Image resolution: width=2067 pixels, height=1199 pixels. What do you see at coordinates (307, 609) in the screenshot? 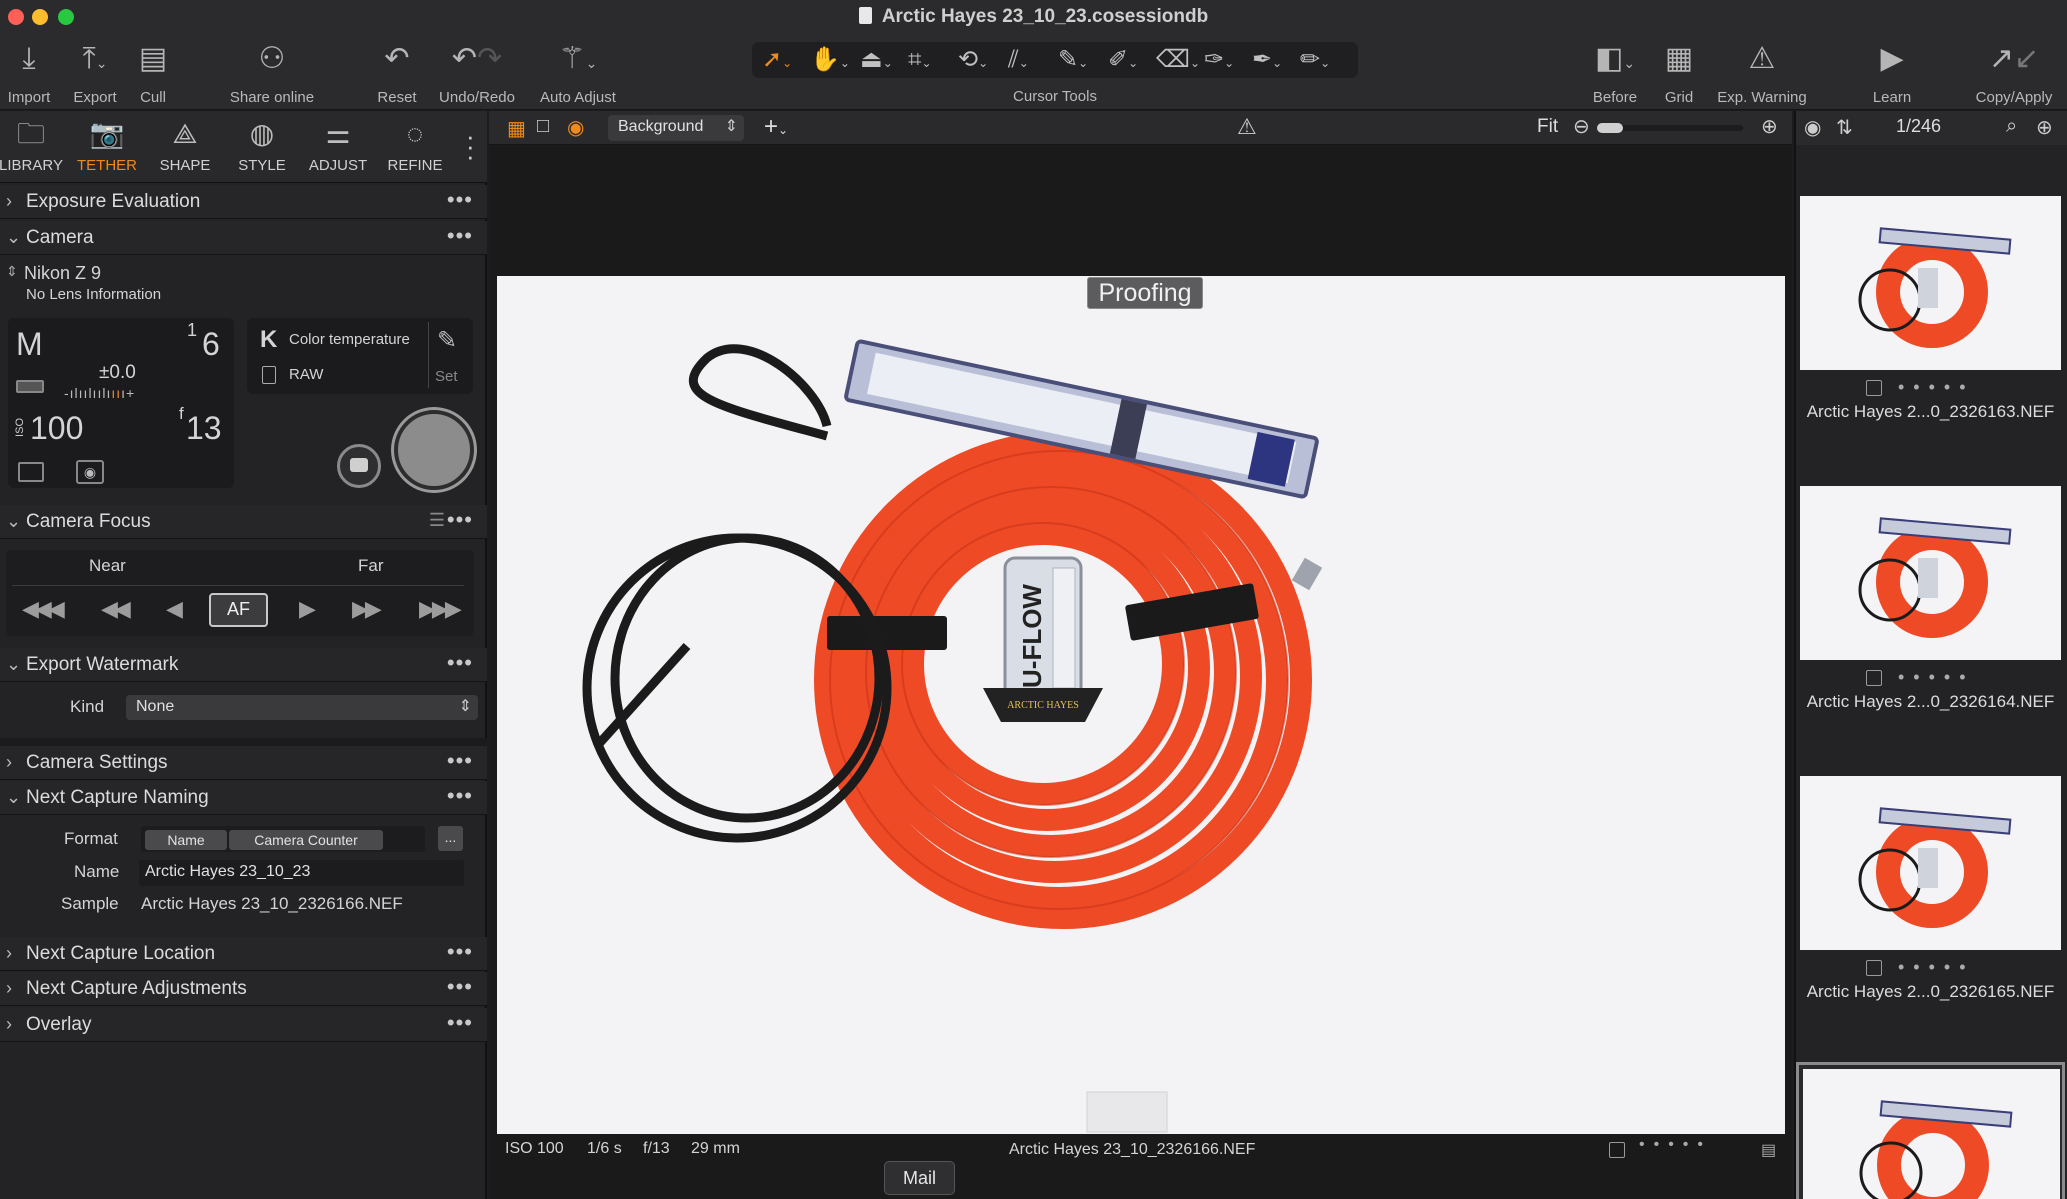
I see `focus-far-small-icon: ▶` at bounding box center [307, 609].